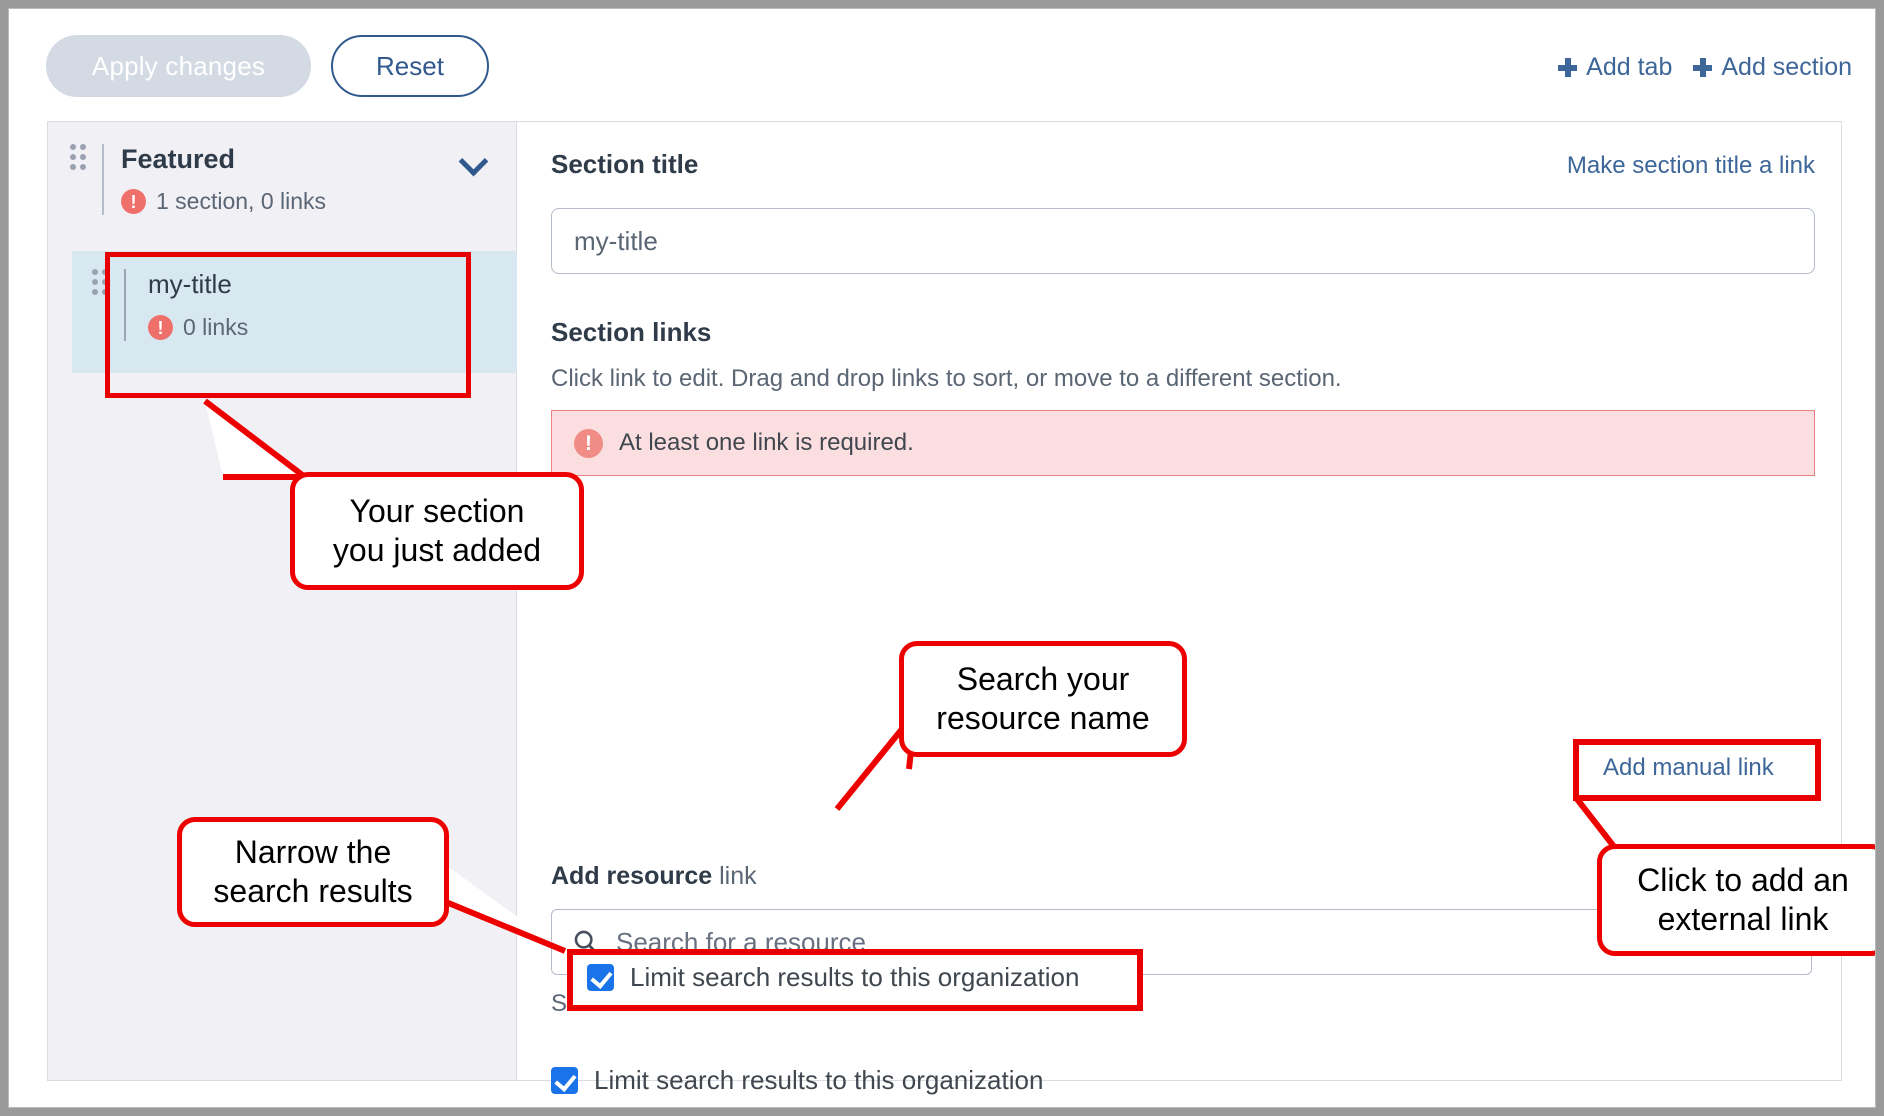 This screenshot has width=1884, height=1116. Describe the element at coordinates (1736, 900) in the screenshot. I see `callout-external-link: Click to add an external link` at that location.